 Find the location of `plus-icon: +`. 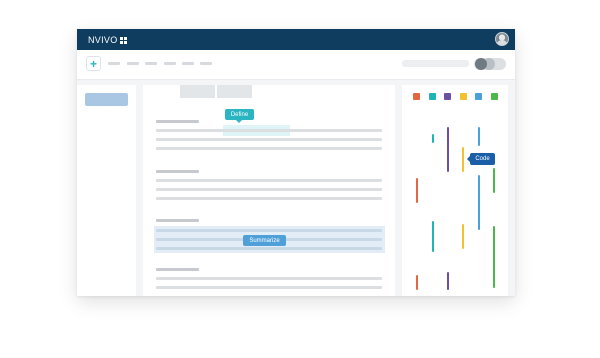

plus-icon: + is located at coordinates (93, 63).